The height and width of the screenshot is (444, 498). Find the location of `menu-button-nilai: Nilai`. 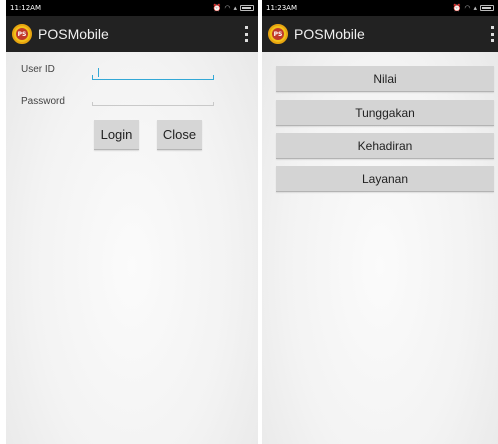

menu-button-nilai: Nilai is located at coordinates (385, 79).